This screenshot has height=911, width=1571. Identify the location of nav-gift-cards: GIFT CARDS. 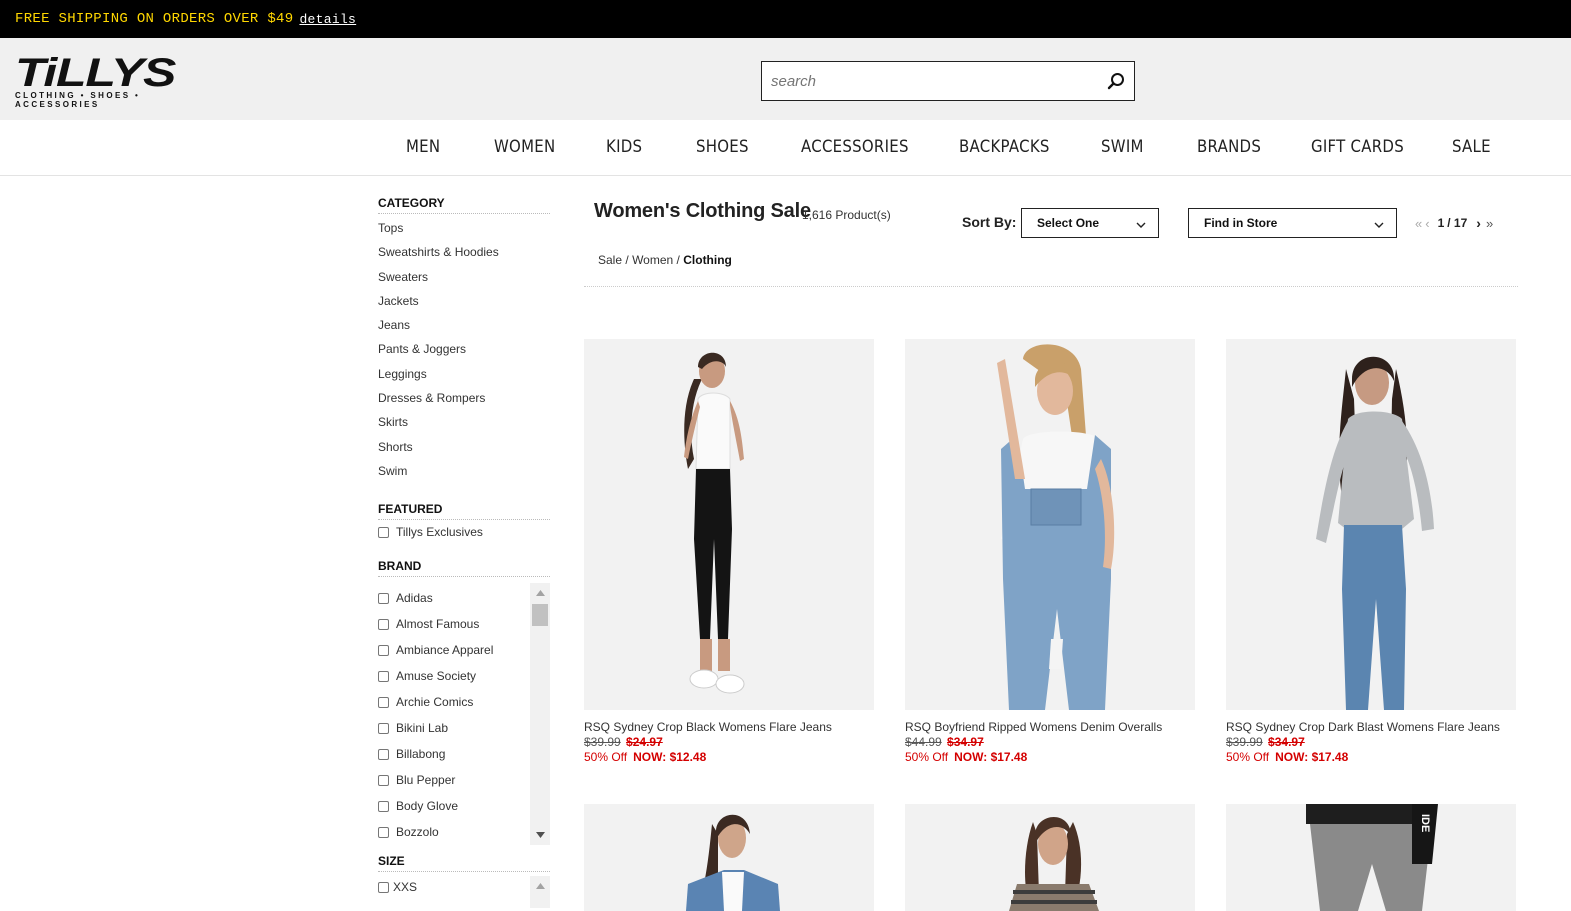
(1357, 147).